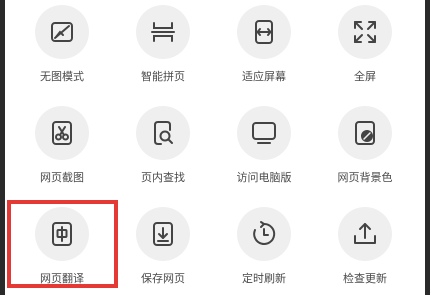  I want to click on desktop-version-icon, so click(264, 133).